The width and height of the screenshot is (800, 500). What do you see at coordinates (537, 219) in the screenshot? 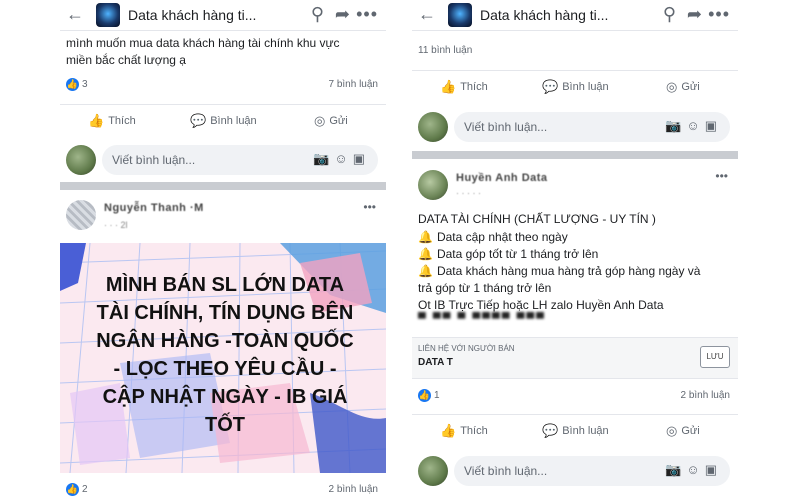
I see `post-heading: DATA TÀI CHÍNH (CHẤT LƯỢNG - UY TÍN )` at bounding box center [537, 219].